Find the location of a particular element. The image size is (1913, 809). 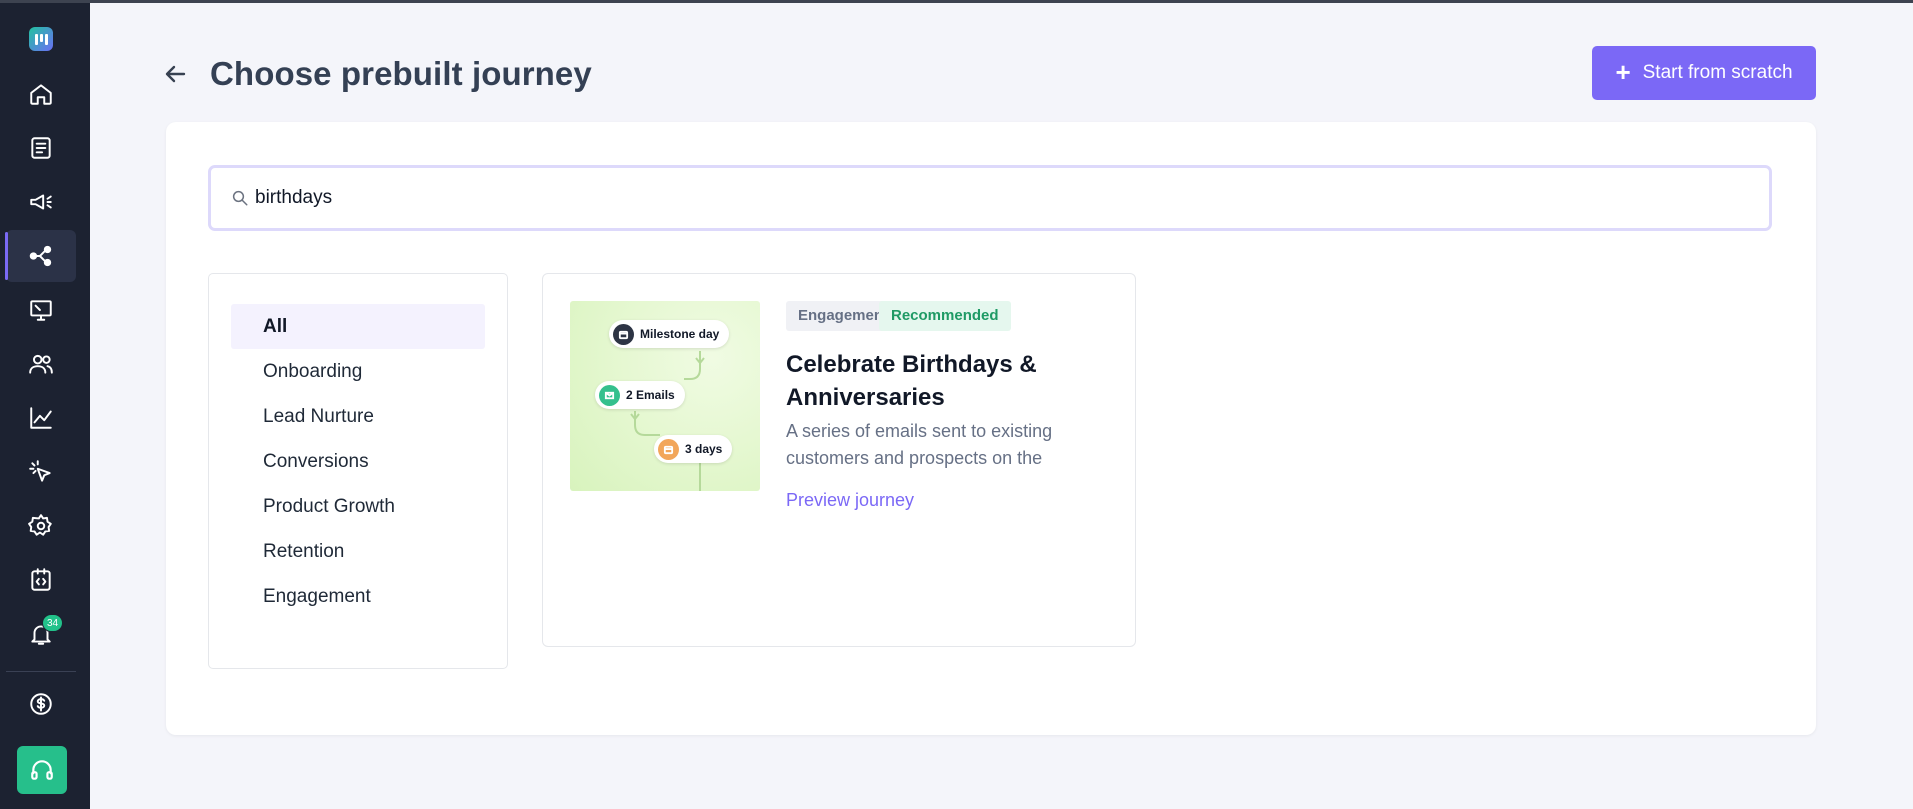

sidebar-item-billing is located at coordinates (41, 704).